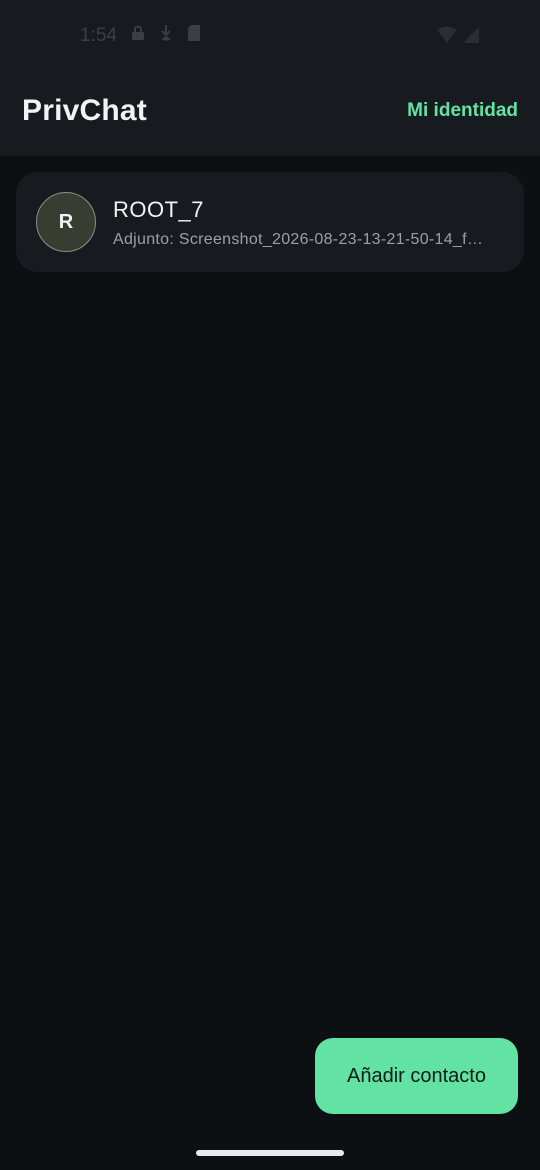 This screenshot has height=1170, width=540. What do you see at coordinates (270, 1153) in the screenshot?
I see `home-indicator` at bounding box center [270, 1153].